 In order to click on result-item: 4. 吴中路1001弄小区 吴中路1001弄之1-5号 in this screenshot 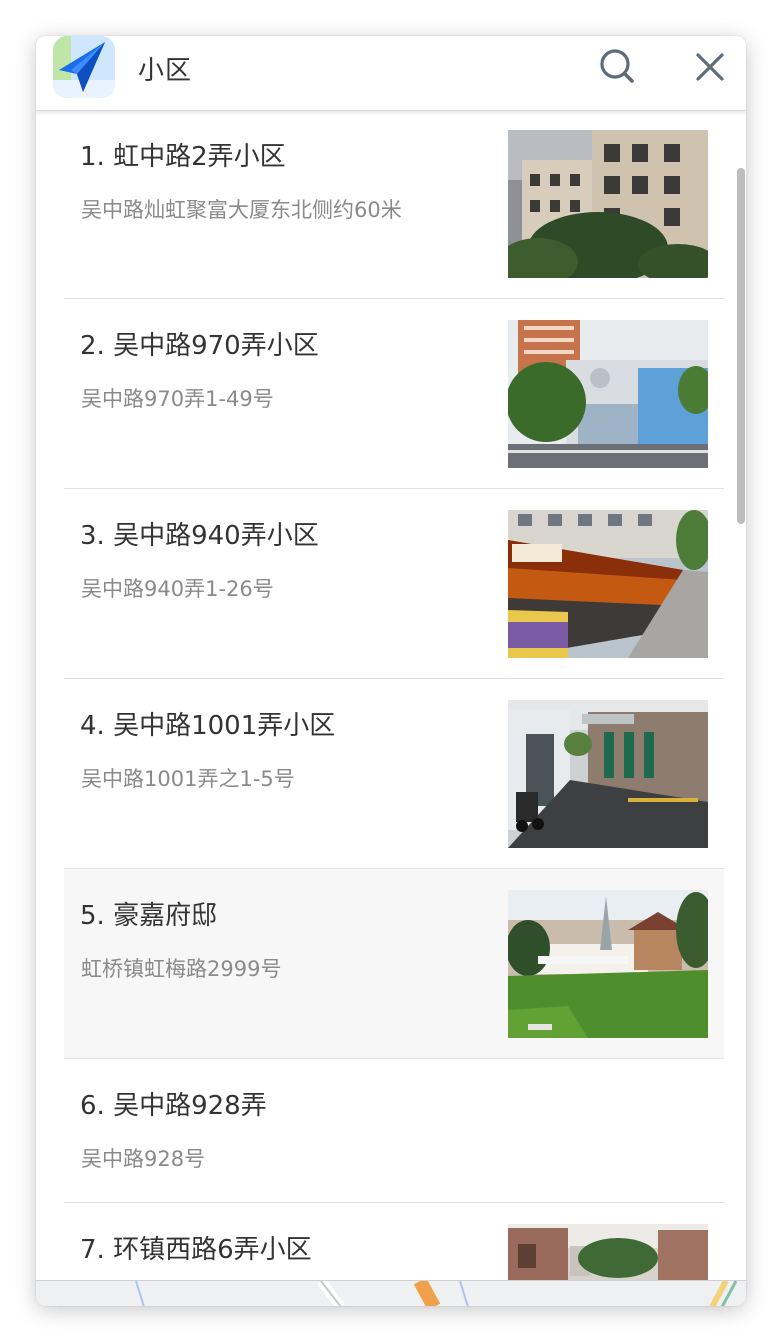, I will do `click(394, 774)`.